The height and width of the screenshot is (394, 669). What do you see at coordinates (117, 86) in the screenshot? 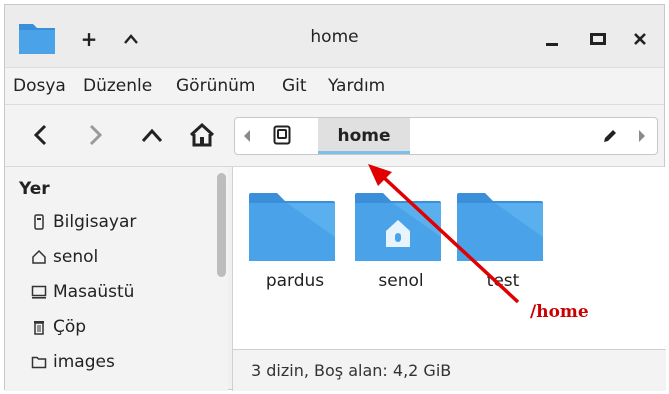
I see `menu-duzenle: Düzenle` at bounding box center [117, 86].